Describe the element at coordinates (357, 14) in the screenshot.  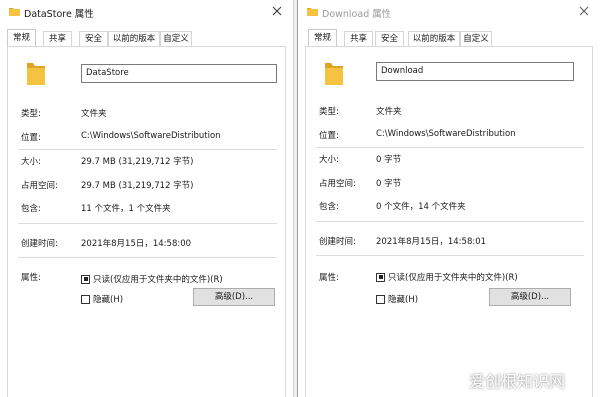
I see `window-title: Download 属性` at that location.